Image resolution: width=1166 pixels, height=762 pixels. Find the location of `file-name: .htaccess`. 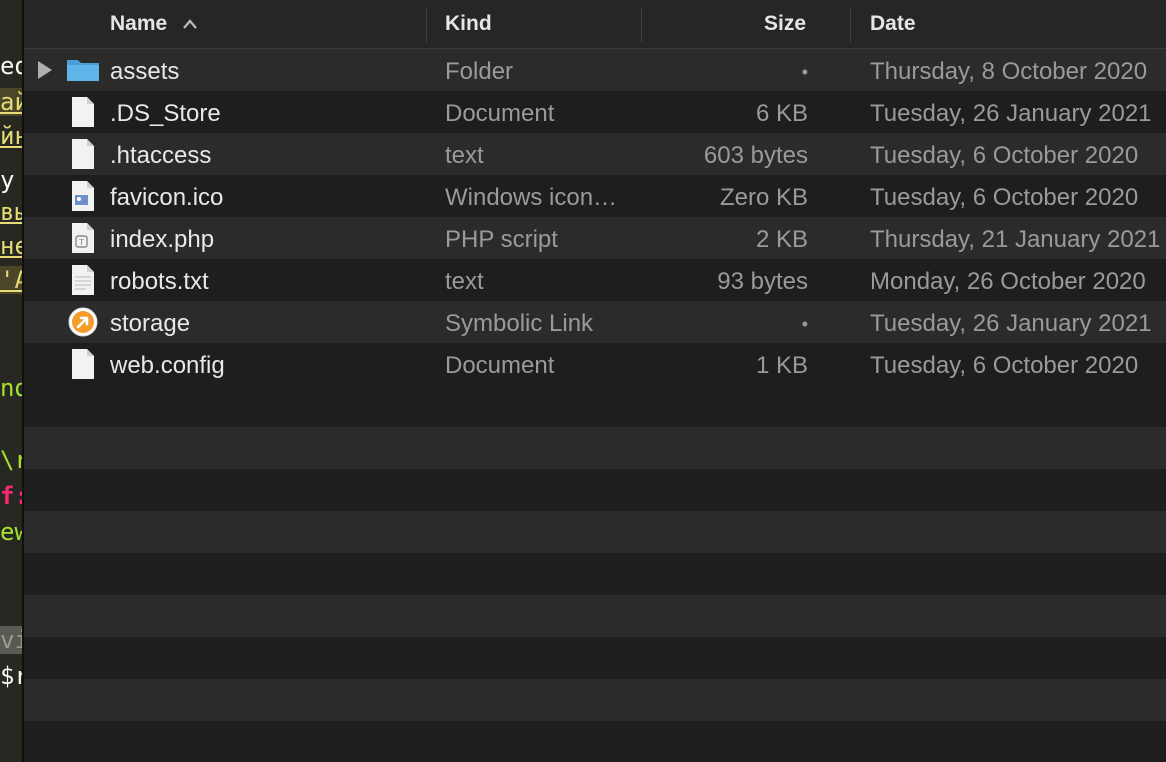

file-name: .htaccess is located at coordinates (161, 155).